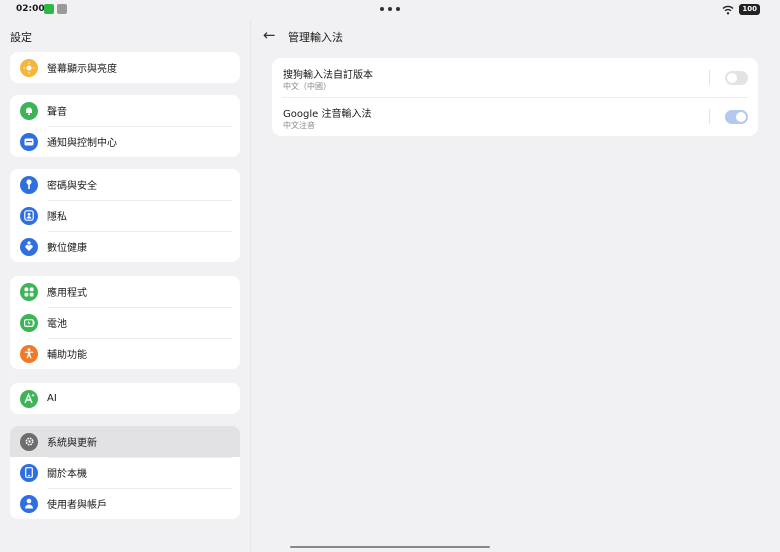 The height and width of the screenshot is (552, 780). I want to click on sidebar-group-system: 系統與更新 關於本機 使用者與帳戶, so click(125, 472).